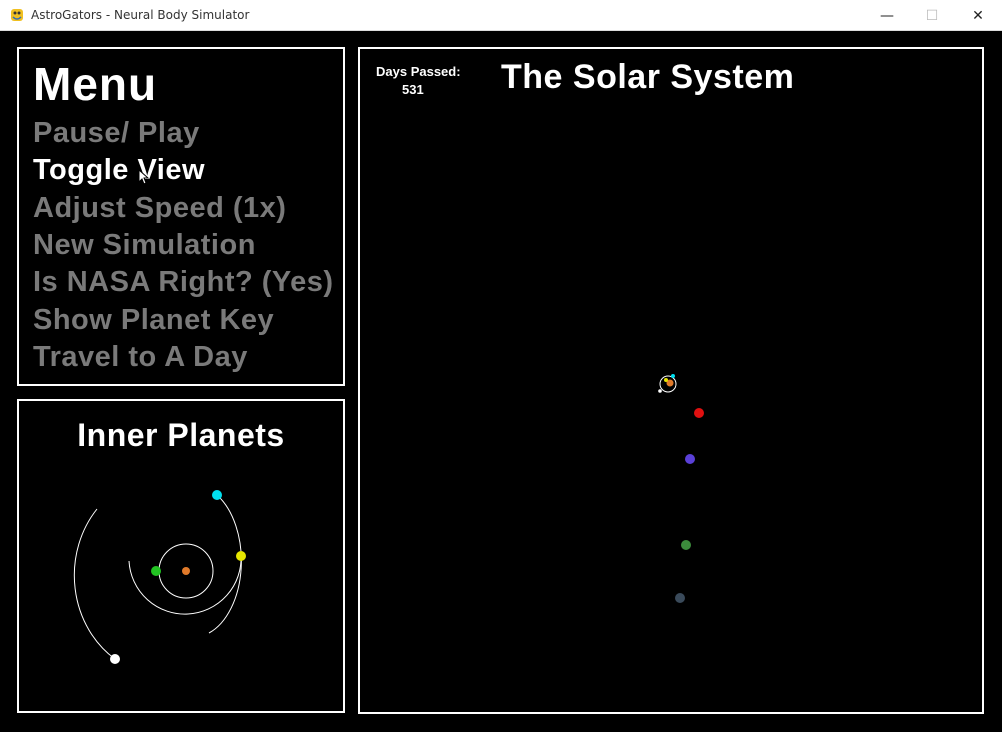 The width and height of the screenshot is (1002, 732). Describe the element at coordinates (116, 133) in the screenshot. I see `menu-item-pause-play: Pause/ Play` at that location.